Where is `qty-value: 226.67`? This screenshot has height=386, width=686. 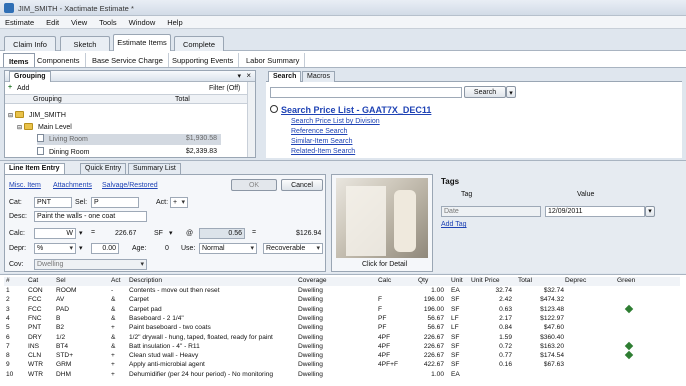 qty-value: 226.67 is located at coordinates (125, 233).